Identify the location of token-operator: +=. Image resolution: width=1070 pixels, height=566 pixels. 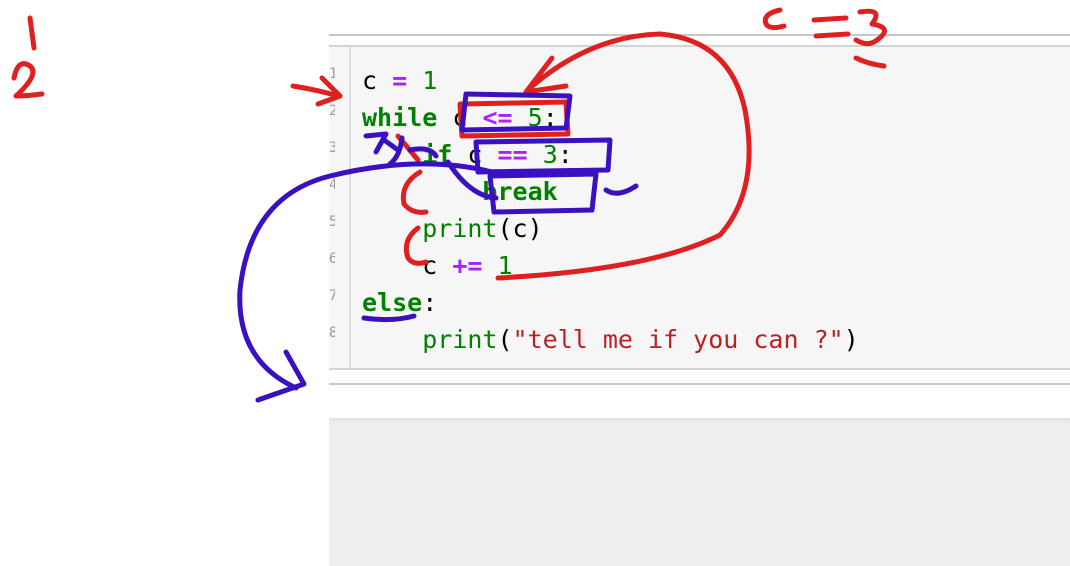
(467, 265).